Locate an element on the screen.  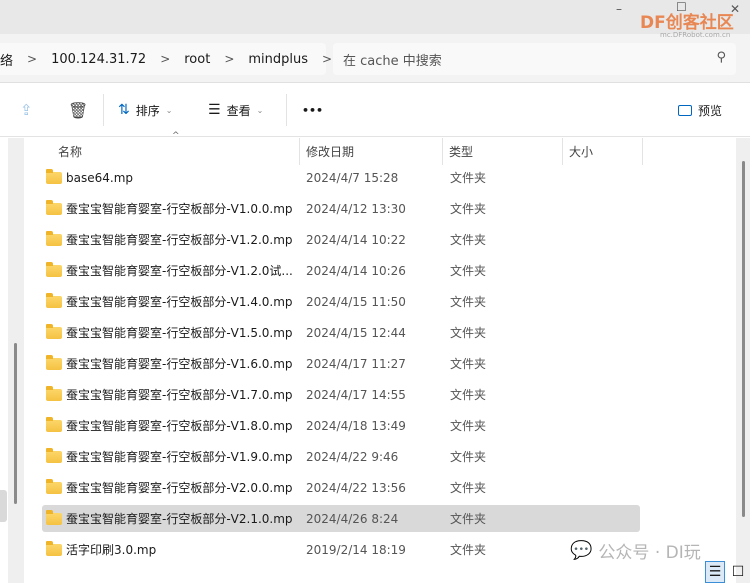
sort-icon: ⇅ is located at coordinates (124, 110).